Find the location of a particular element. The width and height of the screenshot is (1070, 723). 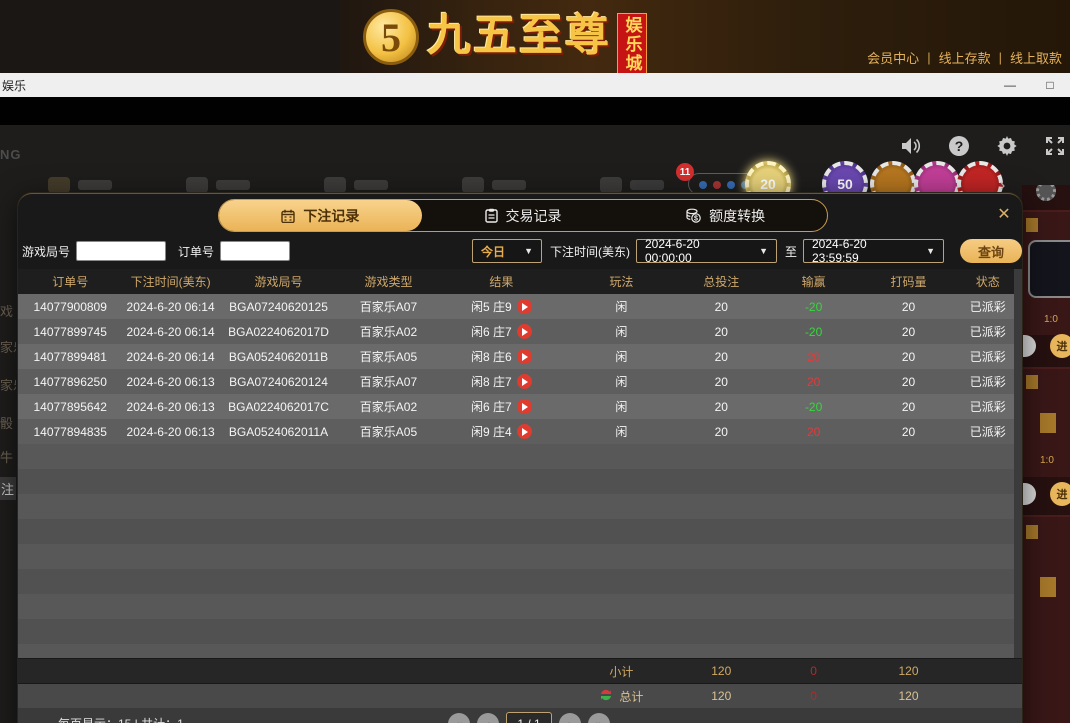

result-text: 闲5 庄9 is located at coordinates (491, 307).